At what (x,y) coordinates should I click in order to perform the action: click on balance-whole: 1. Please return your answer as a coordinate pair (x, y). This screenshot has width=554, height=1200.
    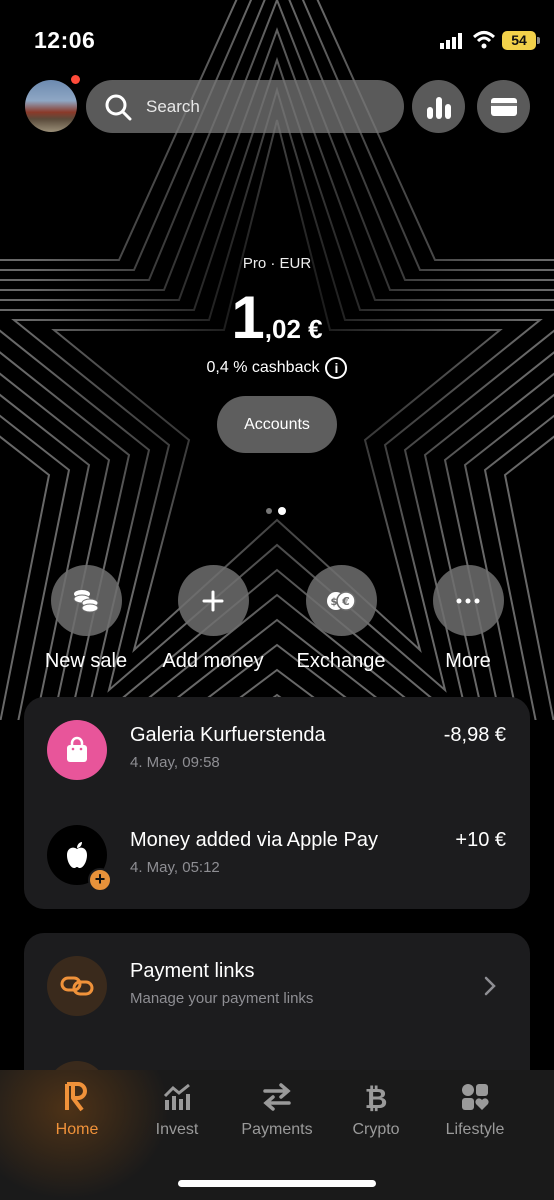
    Looking at the image, I should click on (248, 317).